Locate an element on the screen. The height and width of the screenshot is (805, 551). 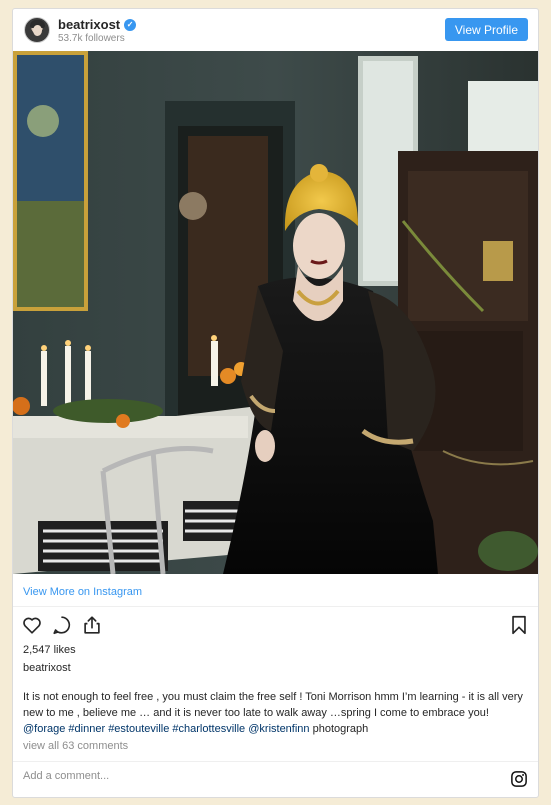
avatar is located at coordinates (37, 30).